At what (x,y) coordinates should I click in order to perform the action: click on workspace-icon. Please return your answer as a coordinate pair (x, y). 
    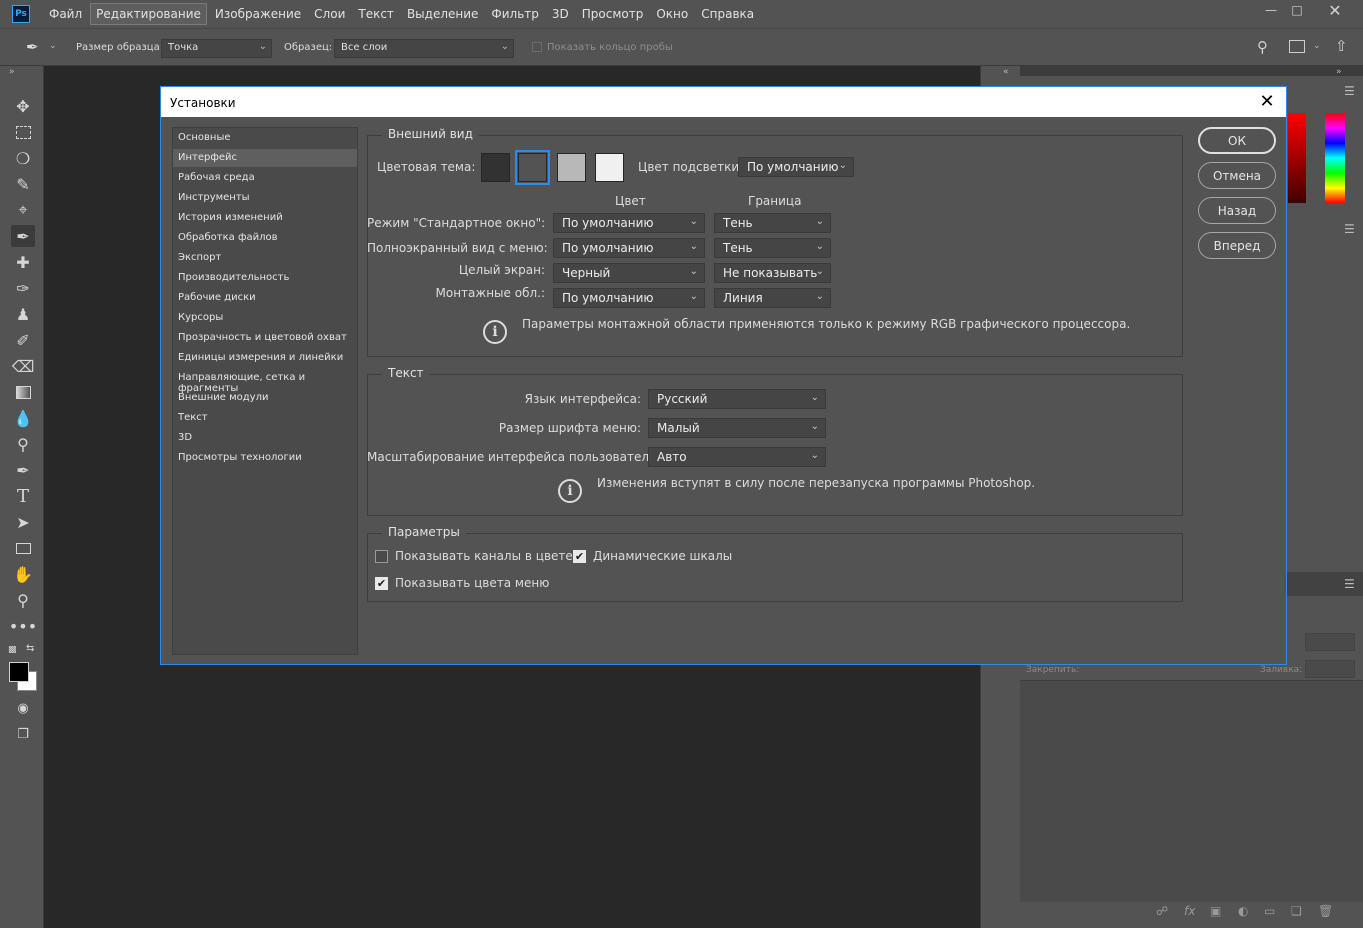
    Looking at the image, I should click on (1297, 46).